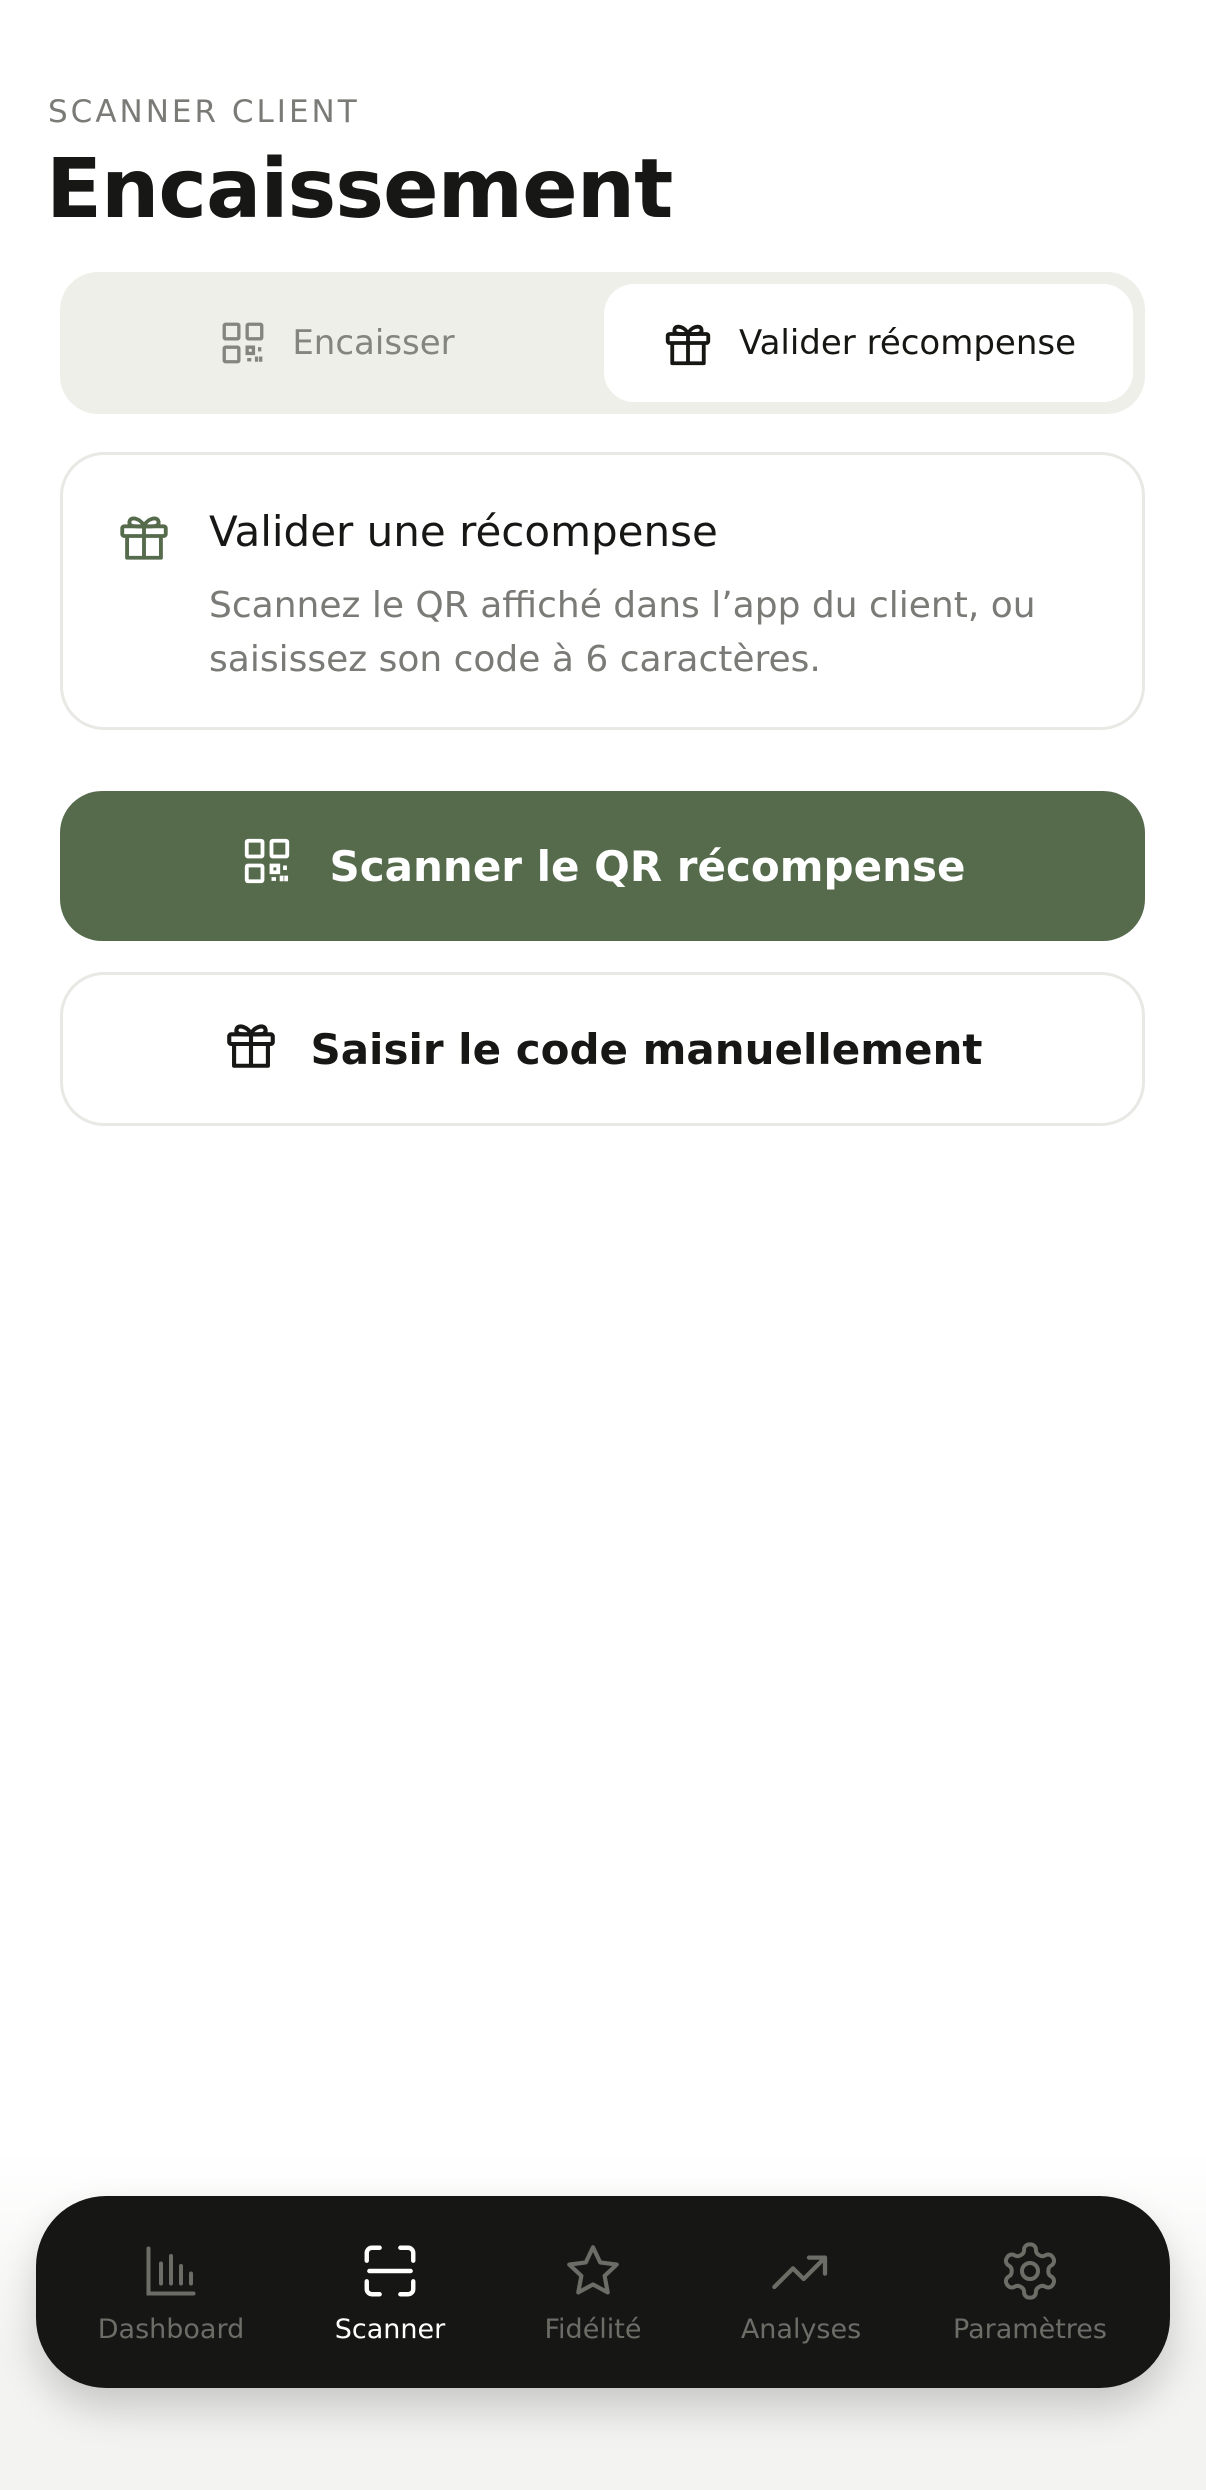 The image size is (1206, 2490). I want to click on page-eyebrow: SCANNER CLIENT, so click(204, 112).